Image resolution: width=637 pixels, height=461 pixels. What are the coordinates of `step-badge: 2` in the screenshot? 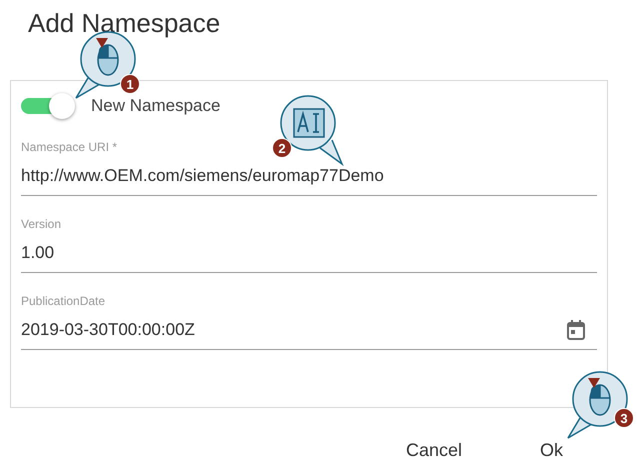 It's located at (282, 148).